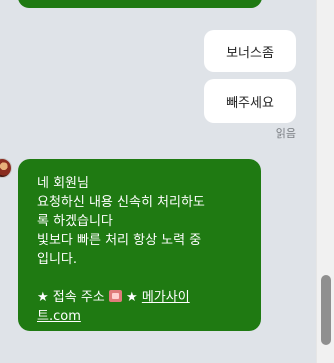 The height and width of the screenshot is (363, 334). What do you see at coordinates (140, 4) in the screenshot?
I see `previous-message-bubble` at bounding box center [140, 4].